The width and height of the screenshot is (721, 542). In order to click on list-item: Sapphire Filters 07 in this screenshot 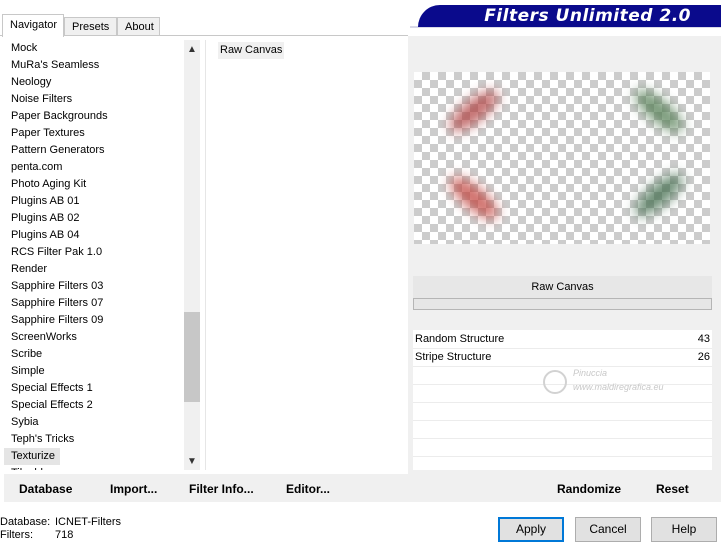, I will do `click(94, 303)`.